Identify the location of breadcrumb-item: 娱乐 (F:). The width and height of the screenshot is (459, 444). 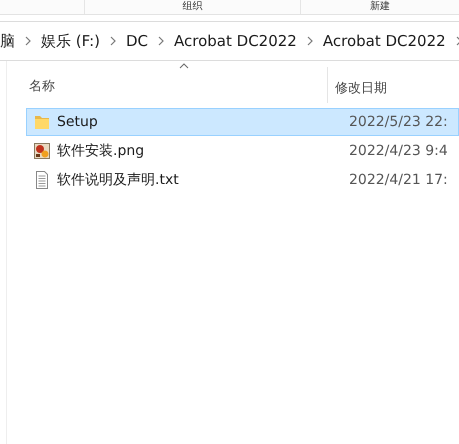
(70, 41).